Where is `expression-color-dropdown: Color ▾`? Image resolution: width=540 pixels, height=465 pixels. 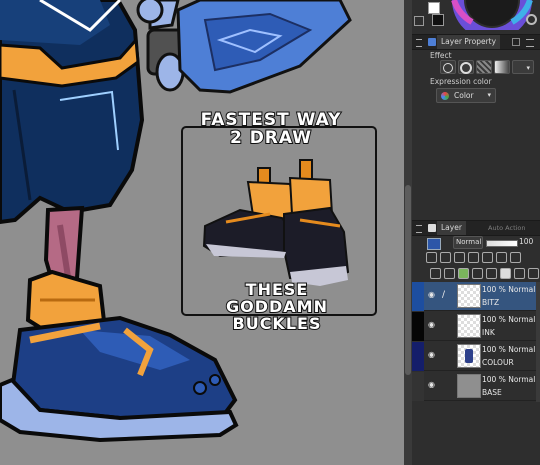 expression-color-dropdown: Color ▾ is located at coordinates (466, 95).